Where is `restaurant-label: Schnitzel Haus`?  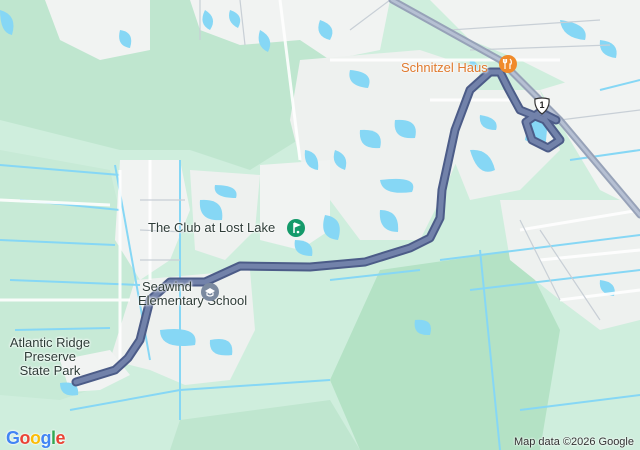
restaurant-label: Schnitzel Haus is located at coordinates (444, 67).